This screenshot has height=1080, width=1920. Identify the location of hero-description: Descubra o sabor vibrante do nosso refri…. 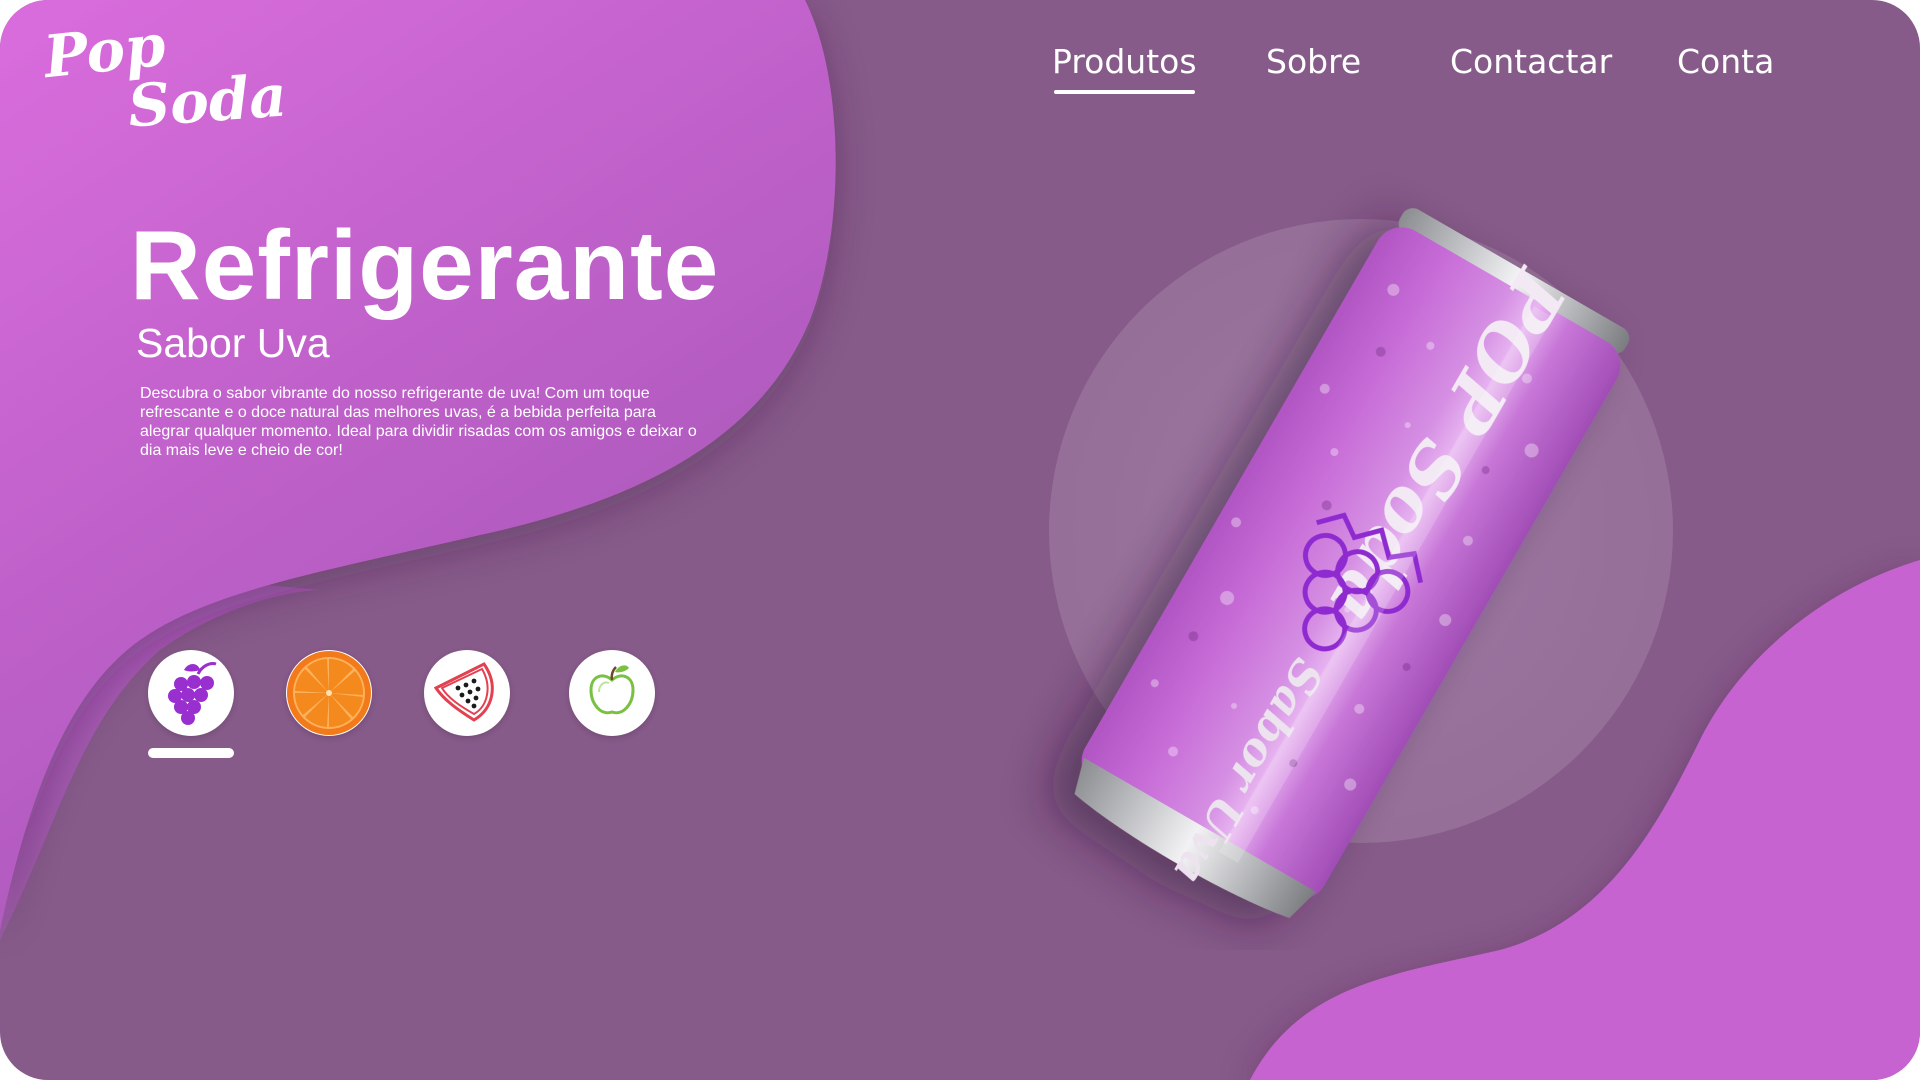
(418, 422).